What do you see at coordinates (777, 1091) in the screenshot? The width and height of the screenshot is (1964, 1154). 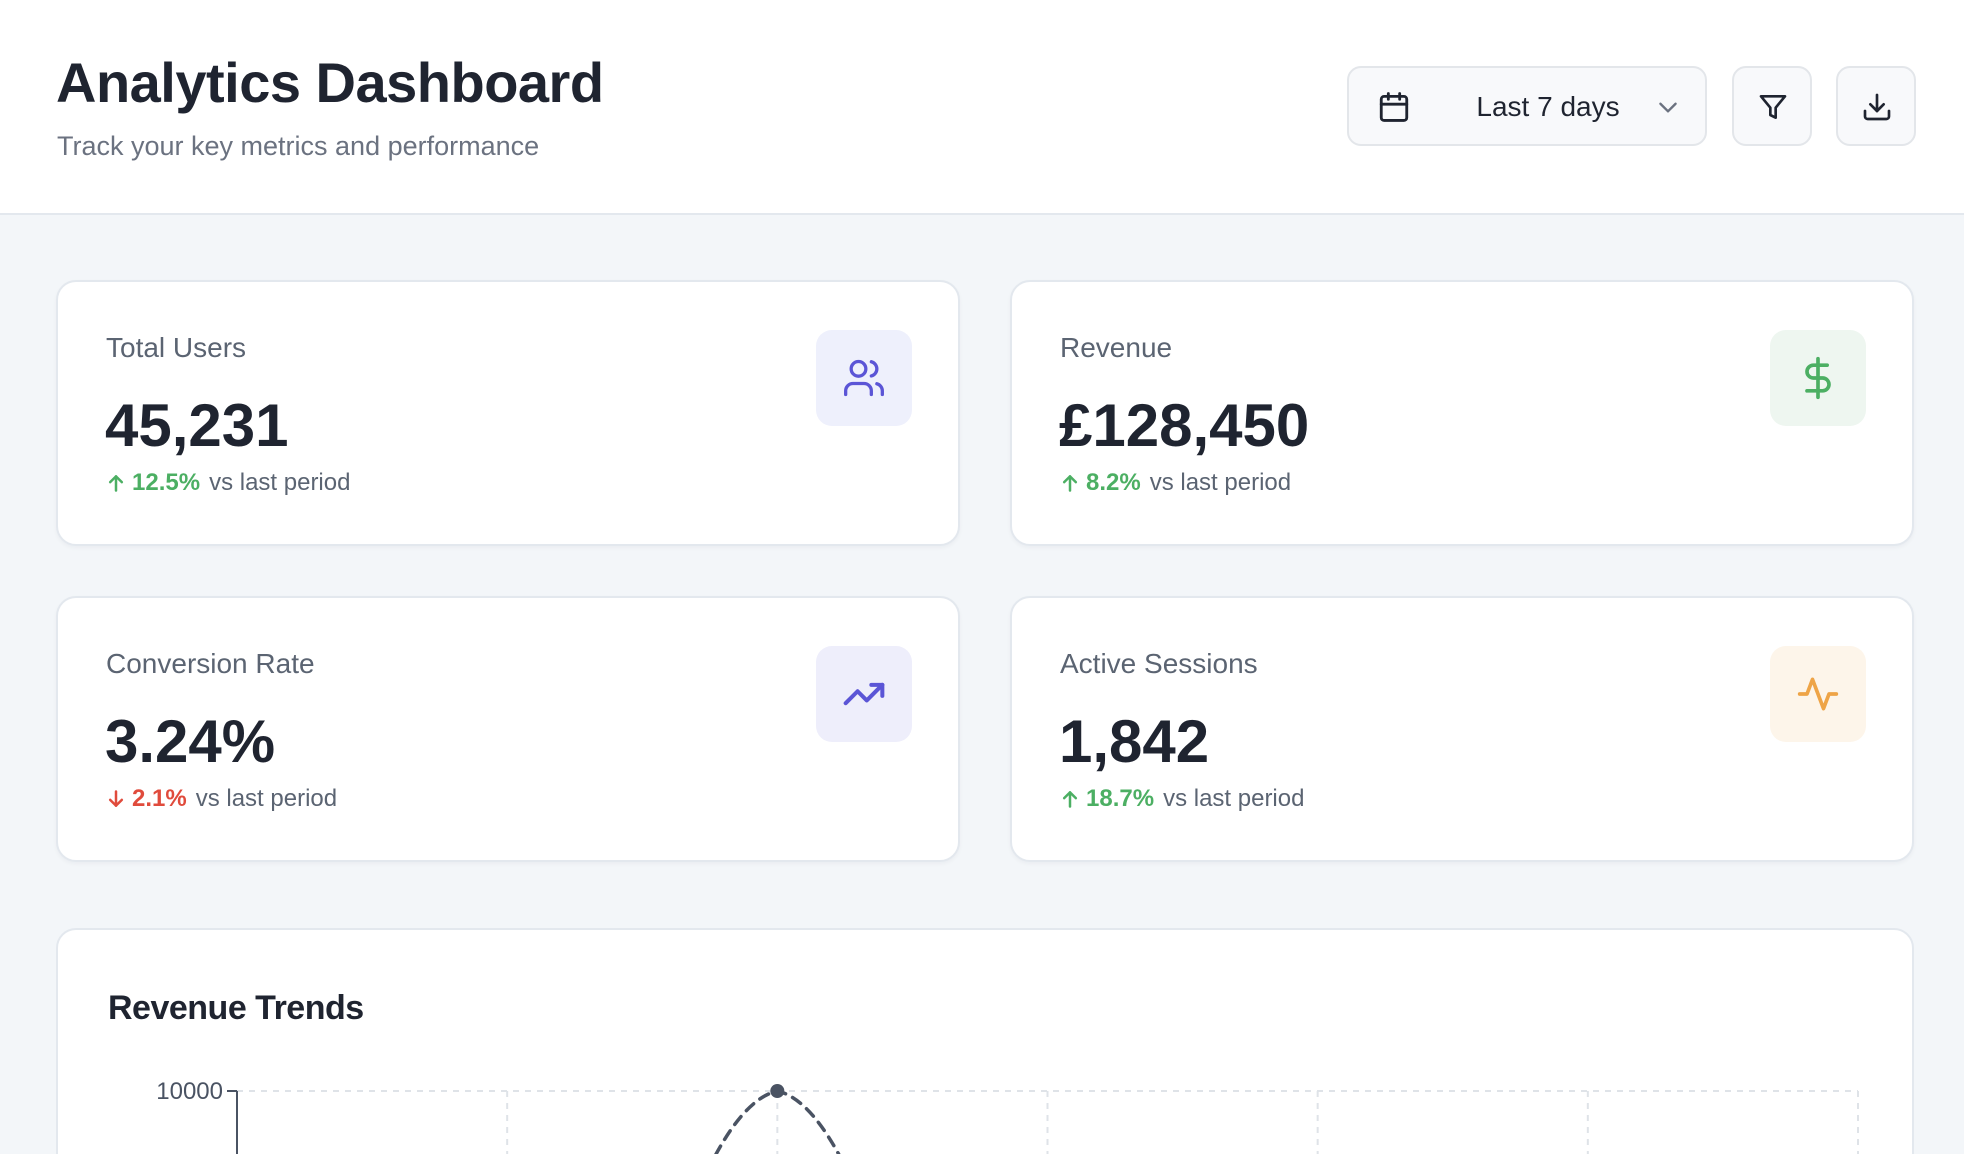 I see `chart-data-point` at bounding box center [777, 1091].